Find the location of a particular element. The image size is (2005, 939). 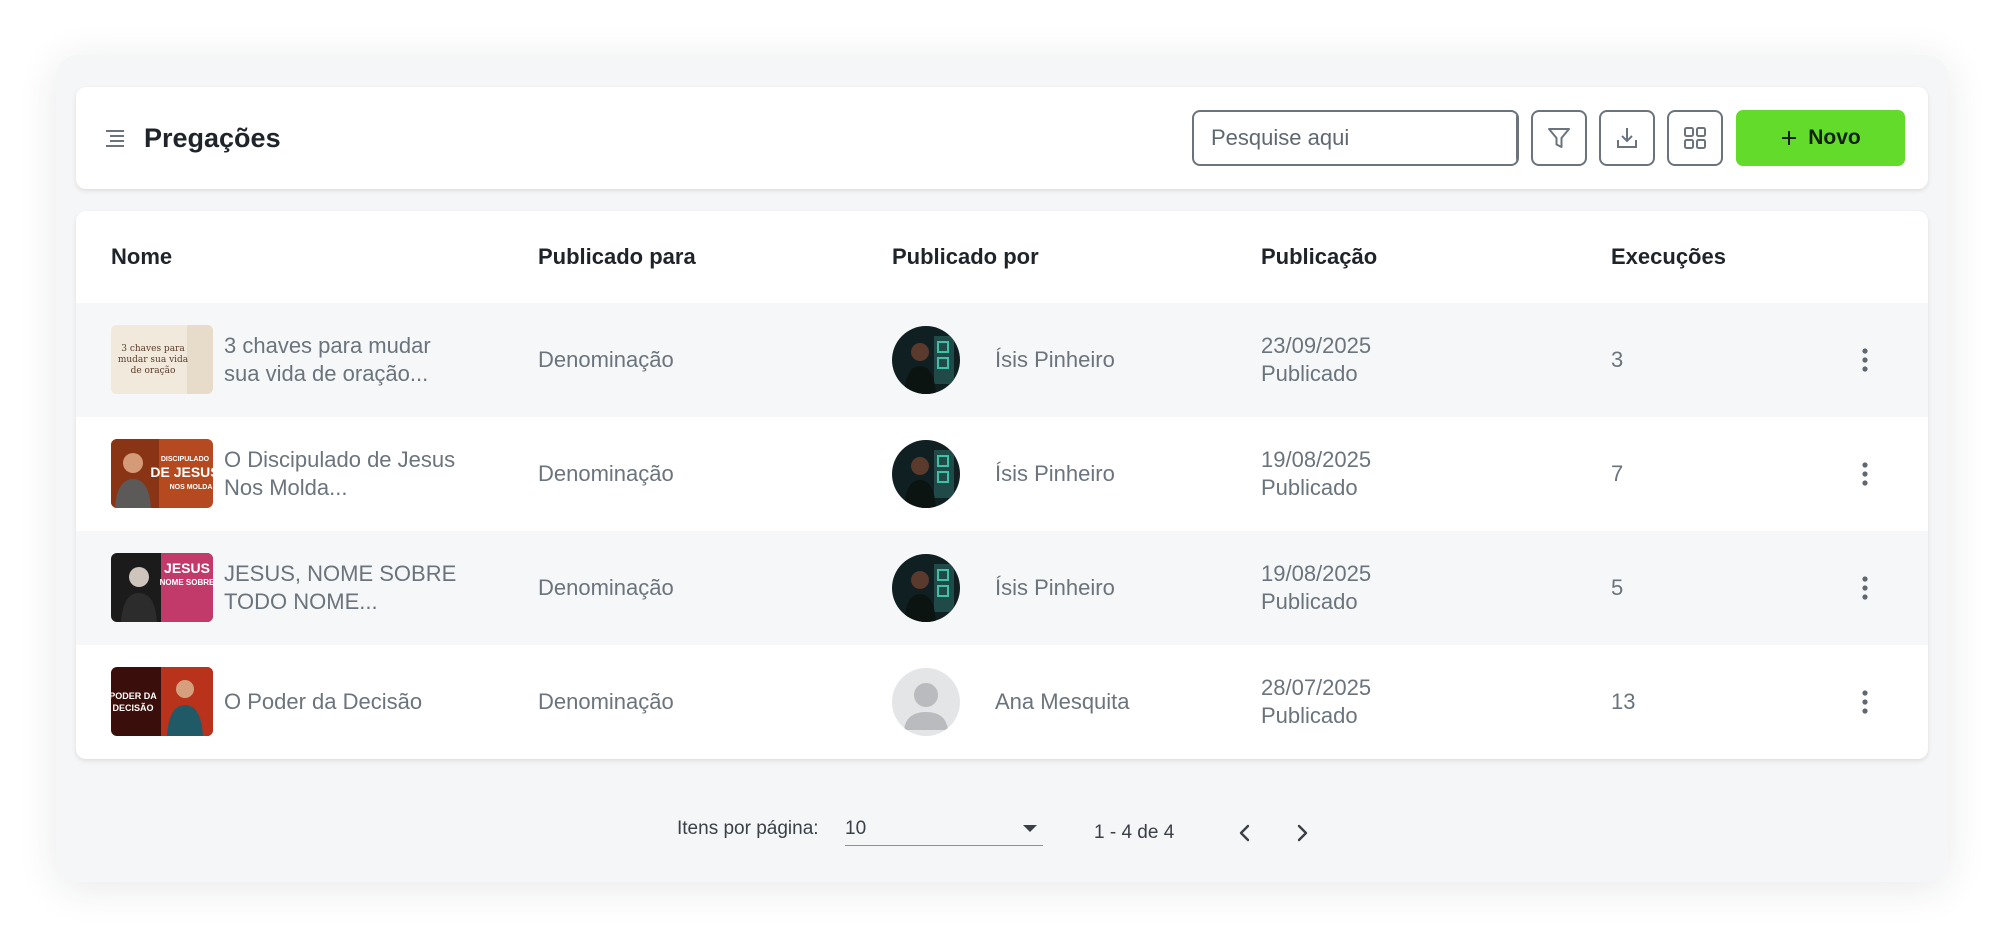

chevron-down-icon is located at coordinates (1030, 828).